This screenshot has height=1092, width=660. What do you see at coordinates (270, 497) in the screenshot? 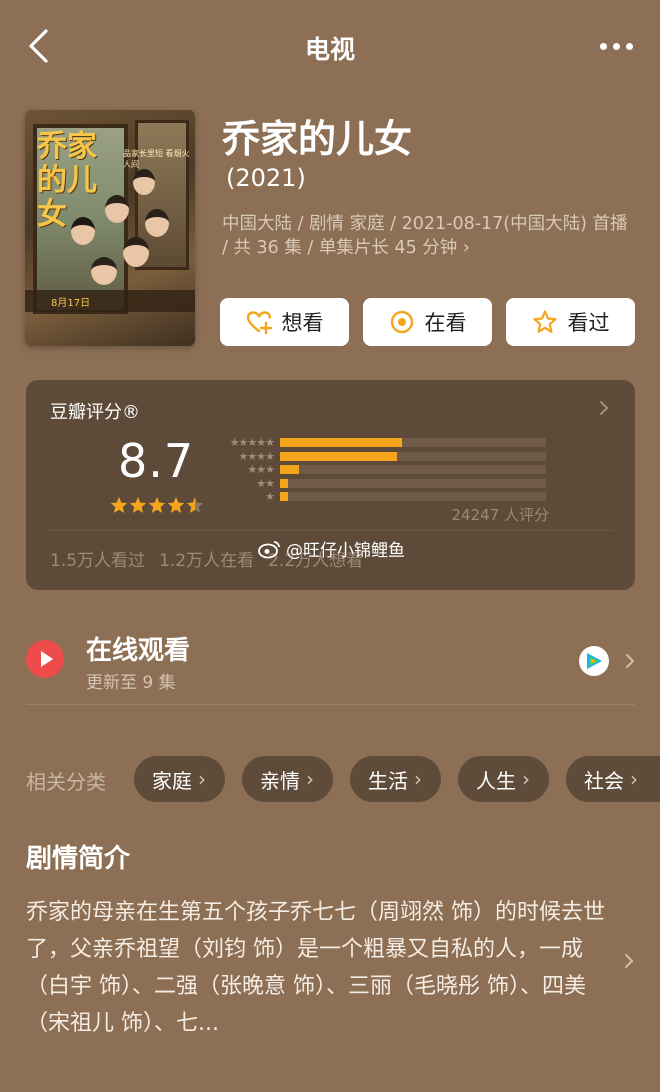
I see `bar-star-icons: ★` at bounding box center [270, 497].